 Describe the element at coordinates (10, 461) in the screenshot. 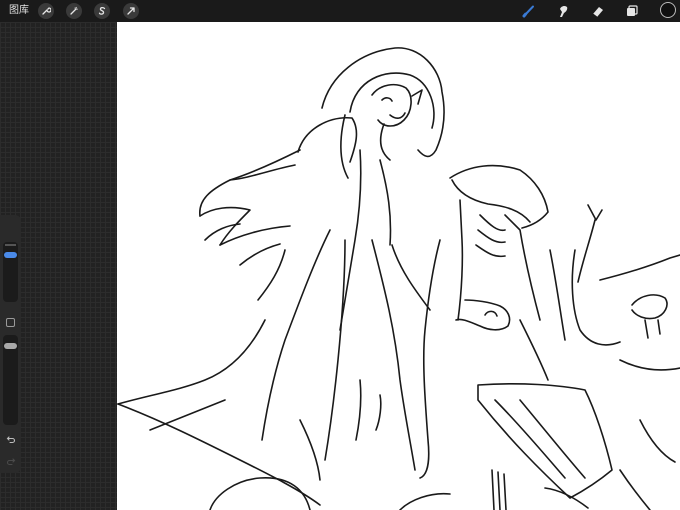

I see `redo-icon` at that location.